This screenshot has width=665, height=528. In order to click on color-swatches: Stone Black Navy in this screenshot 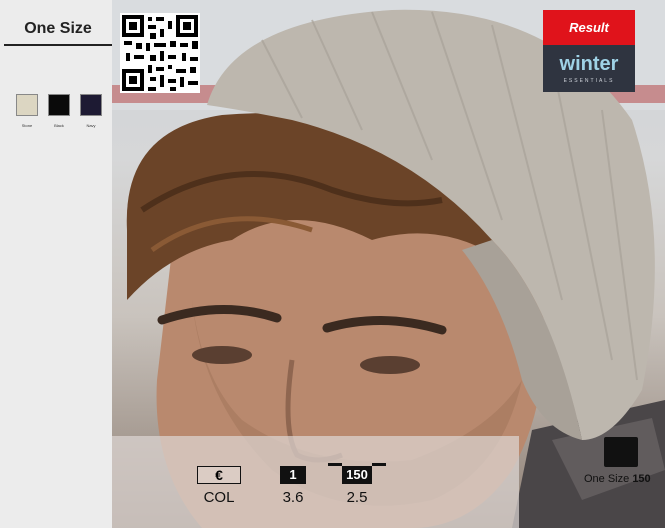, I will do `click(59, 111)`.